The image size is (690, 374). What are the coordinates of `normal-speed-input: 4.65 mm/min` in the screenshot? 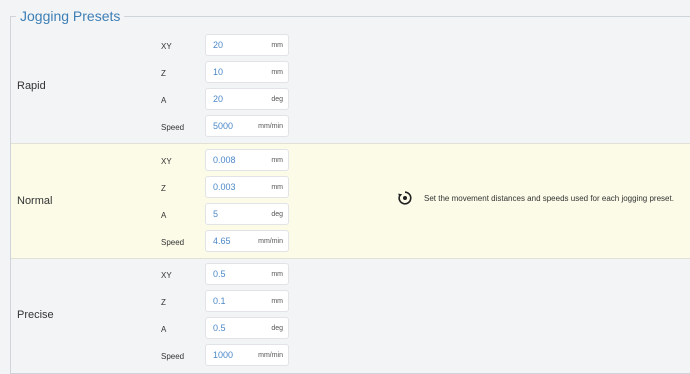 It's located at (247, 241).